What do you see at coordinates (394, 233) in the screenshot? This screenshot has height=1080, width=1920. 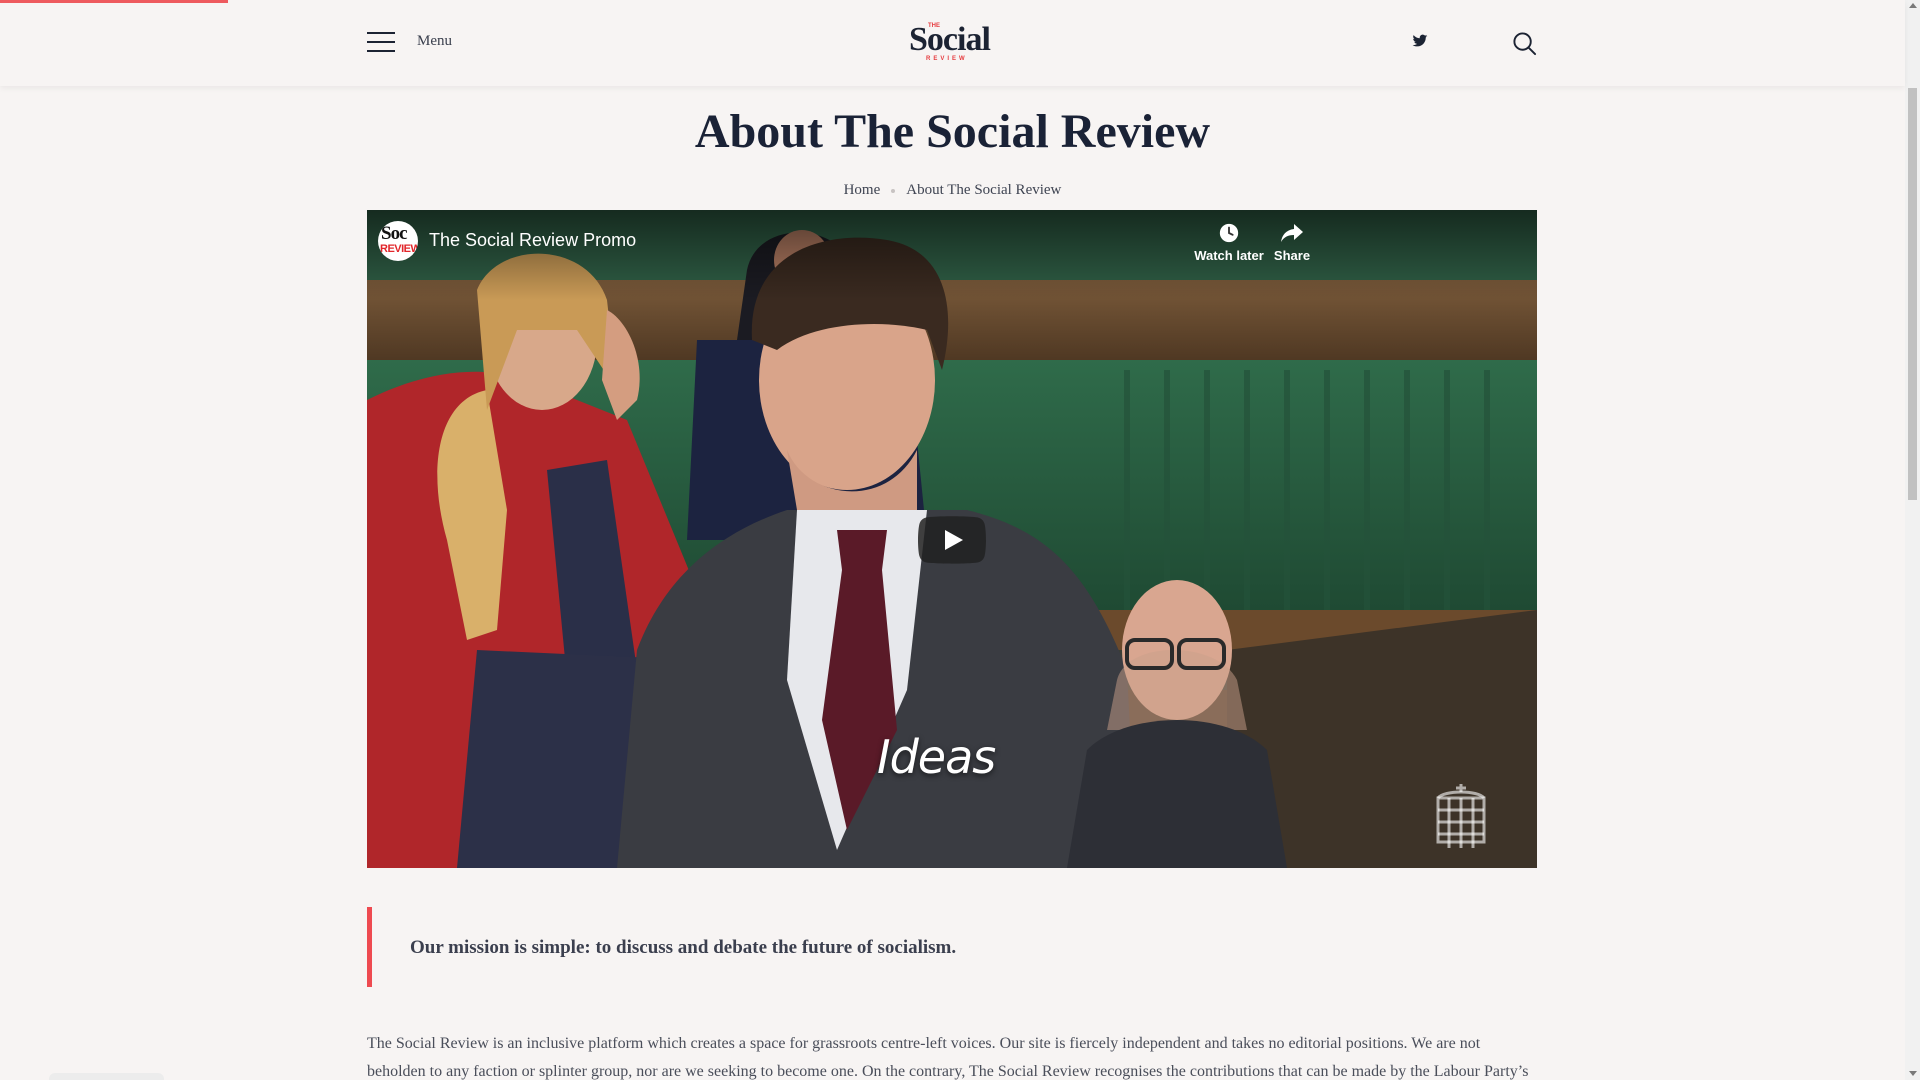 I see `avatar-line1: Soc` at bounding box center [394, 233].